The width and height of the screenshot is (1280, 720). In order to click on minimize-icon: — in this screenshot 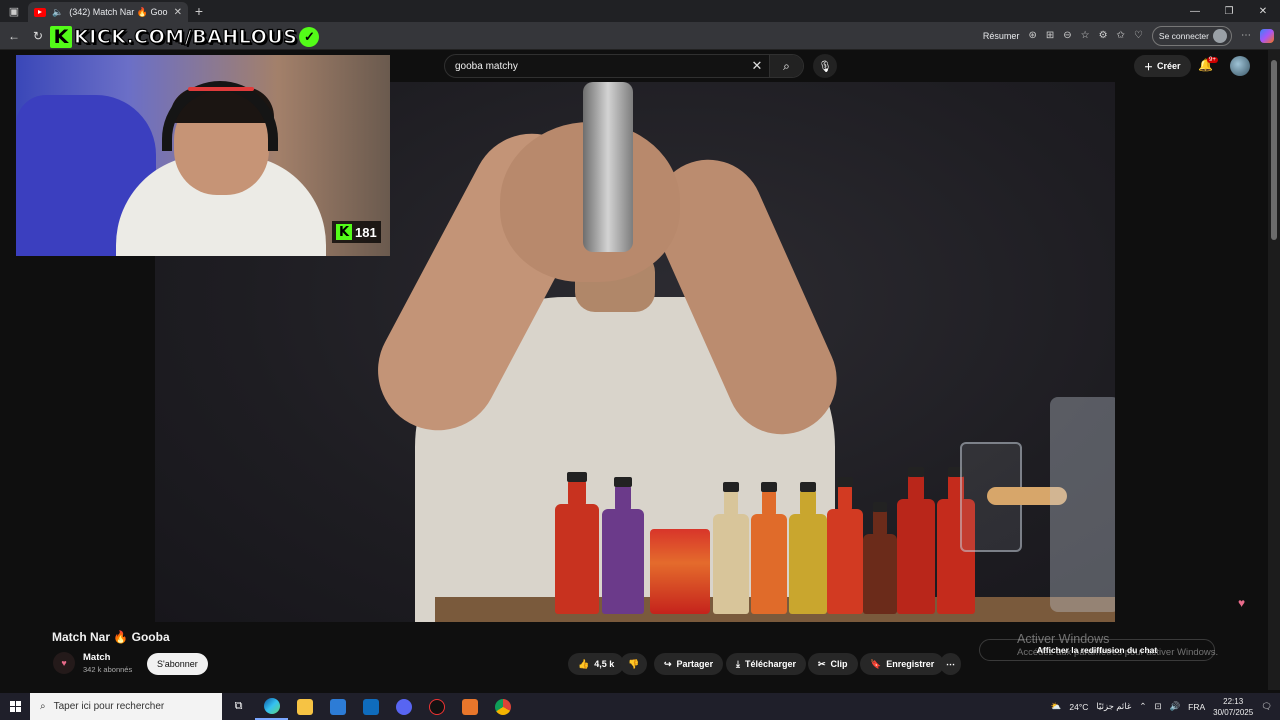, I will do `click(1195, 11)`.